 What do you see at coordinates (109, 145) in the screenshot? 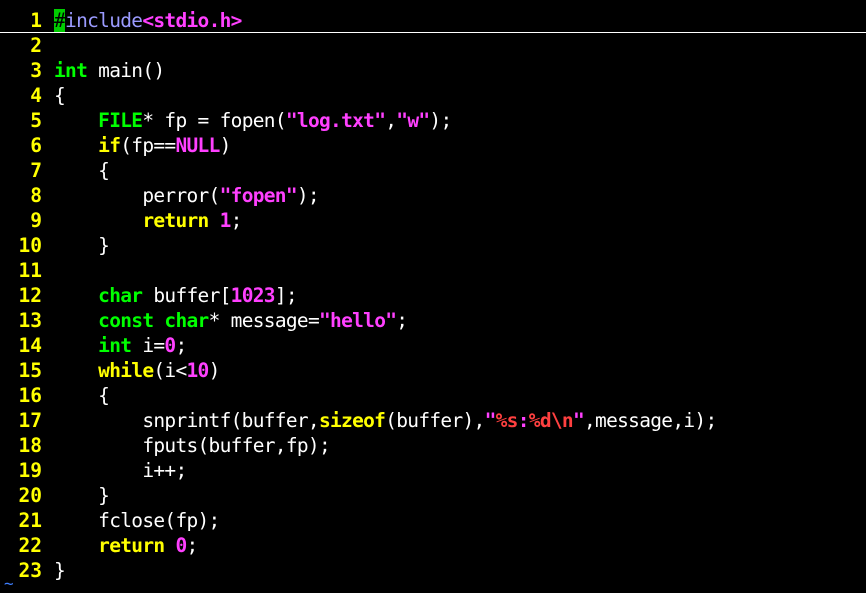
I see `code-token: if` at bounding box center [109, 145].